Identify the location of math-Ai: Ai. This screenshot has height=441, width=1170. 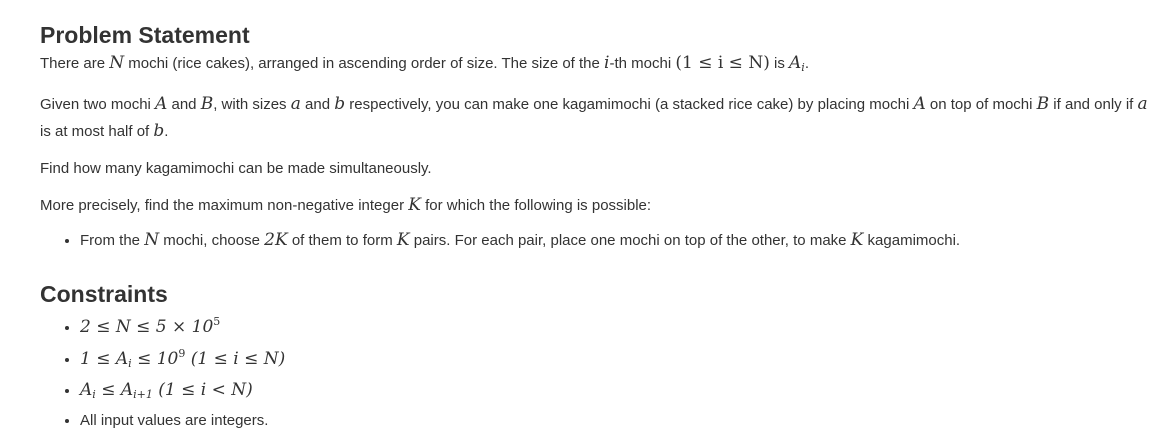
(797, 63).